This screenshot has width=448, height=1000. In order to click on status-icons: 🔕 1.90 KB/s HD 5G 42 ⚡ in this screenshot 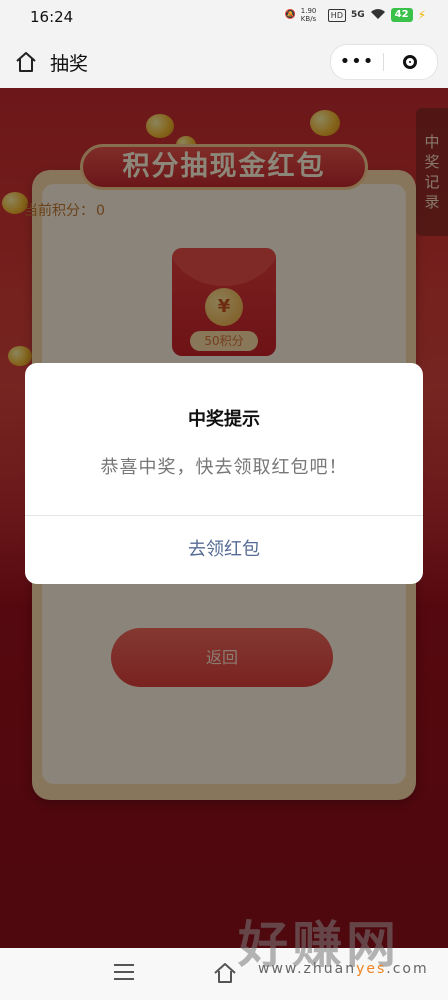, I will do `click(355, 15)`.